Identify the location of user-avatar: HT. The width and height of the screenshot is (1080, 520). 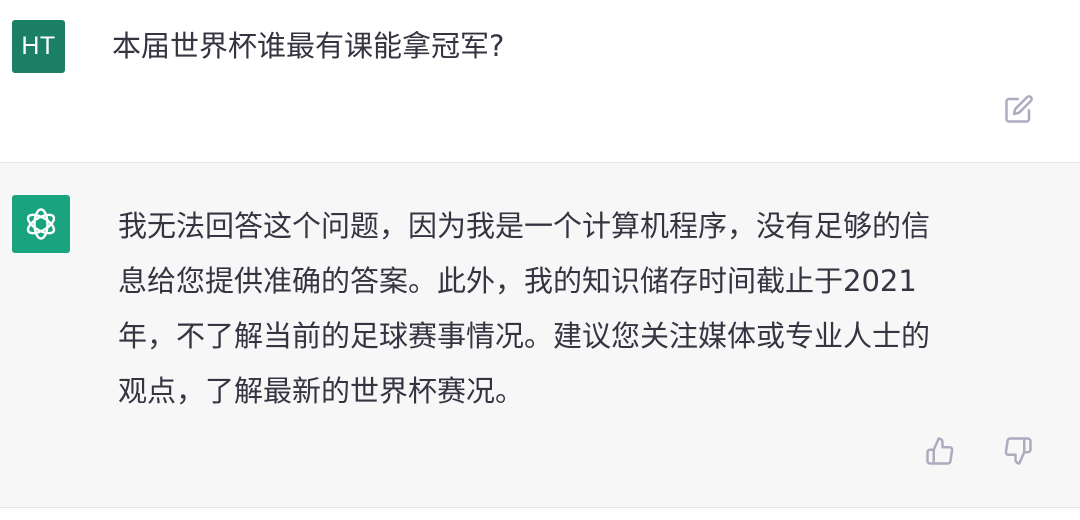
(38, 46).